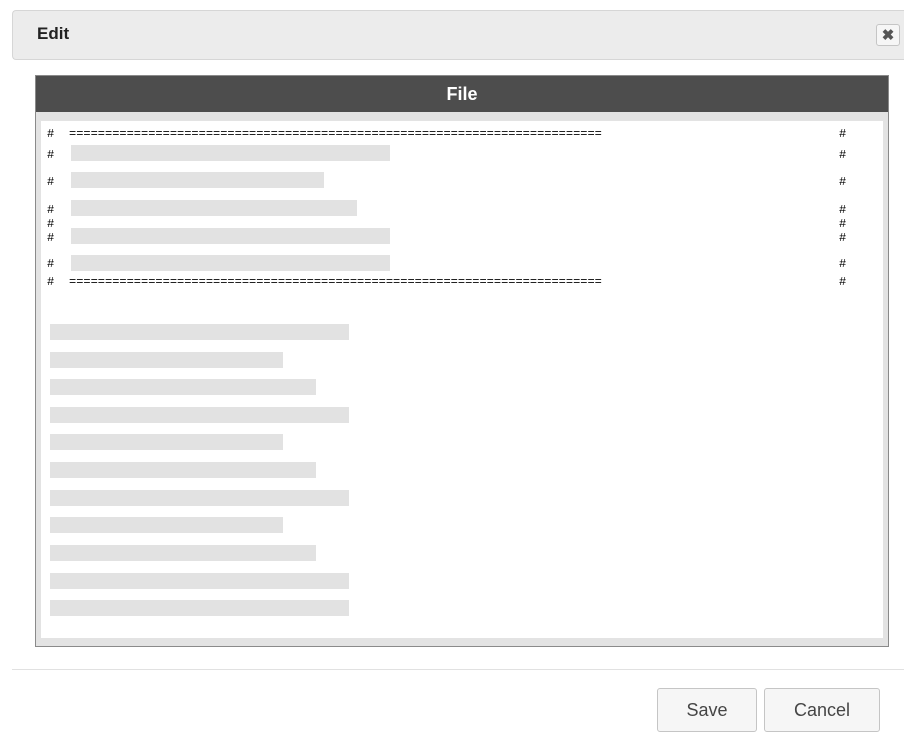 The width and height of the screenshot is (904, 756). I want to click on close-button: ✖, so click(888, 35).